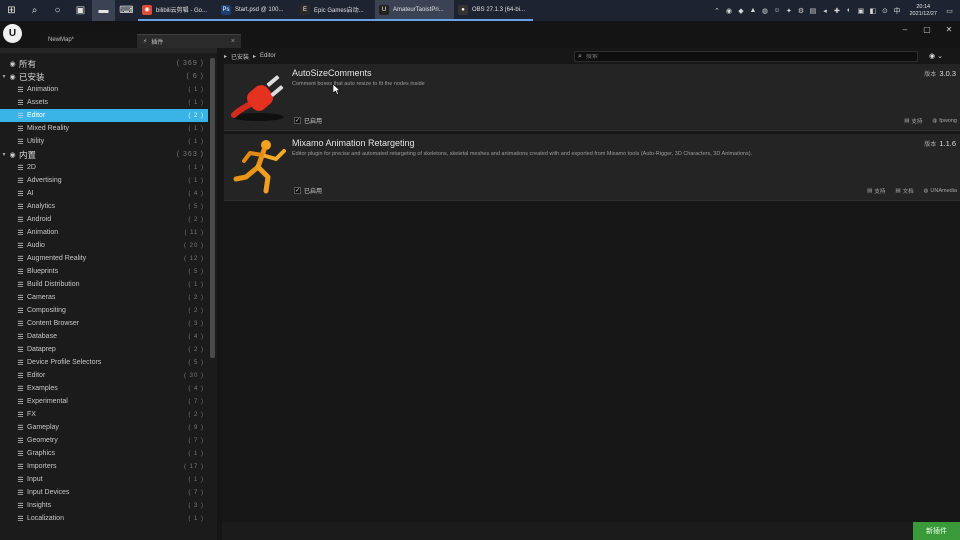 The image size is (960, 540). What do you see at coordinates (104, 440) in the screenshot?
I see `category-item: ☰ Geometry ( 7 )` at bounding box center [104, 440].